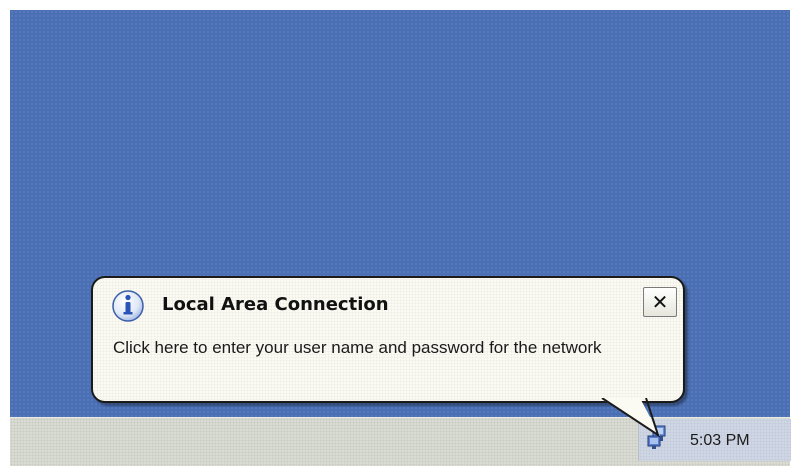 This screenshot has height=466, width=795. Describe the element at coordinates (128, 306) in the screenshot. I see `info-icon` at that location.